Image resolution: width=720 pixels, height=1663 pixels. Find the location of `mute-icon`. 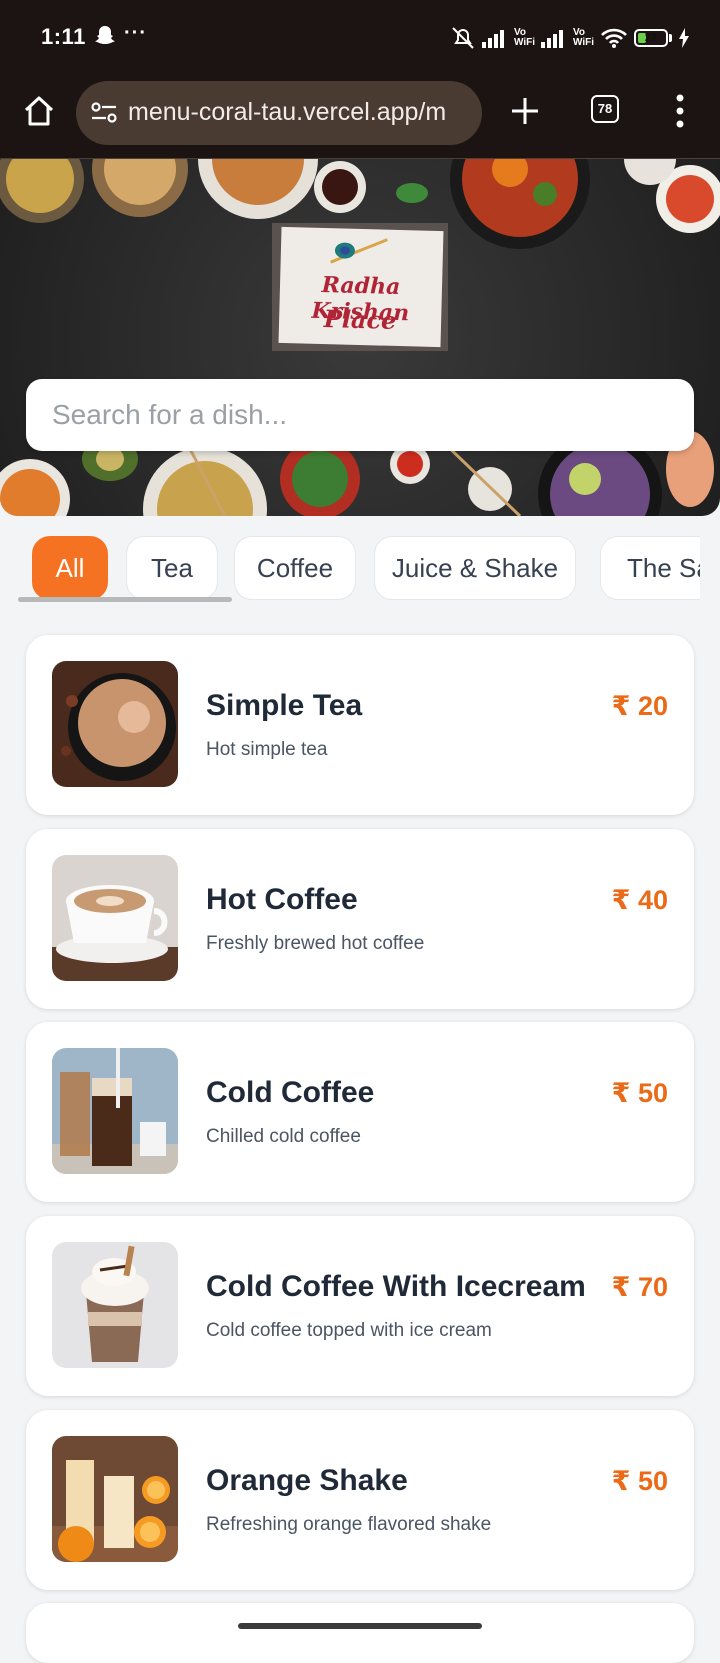

mute-icon is located at coordinates (463, 38).